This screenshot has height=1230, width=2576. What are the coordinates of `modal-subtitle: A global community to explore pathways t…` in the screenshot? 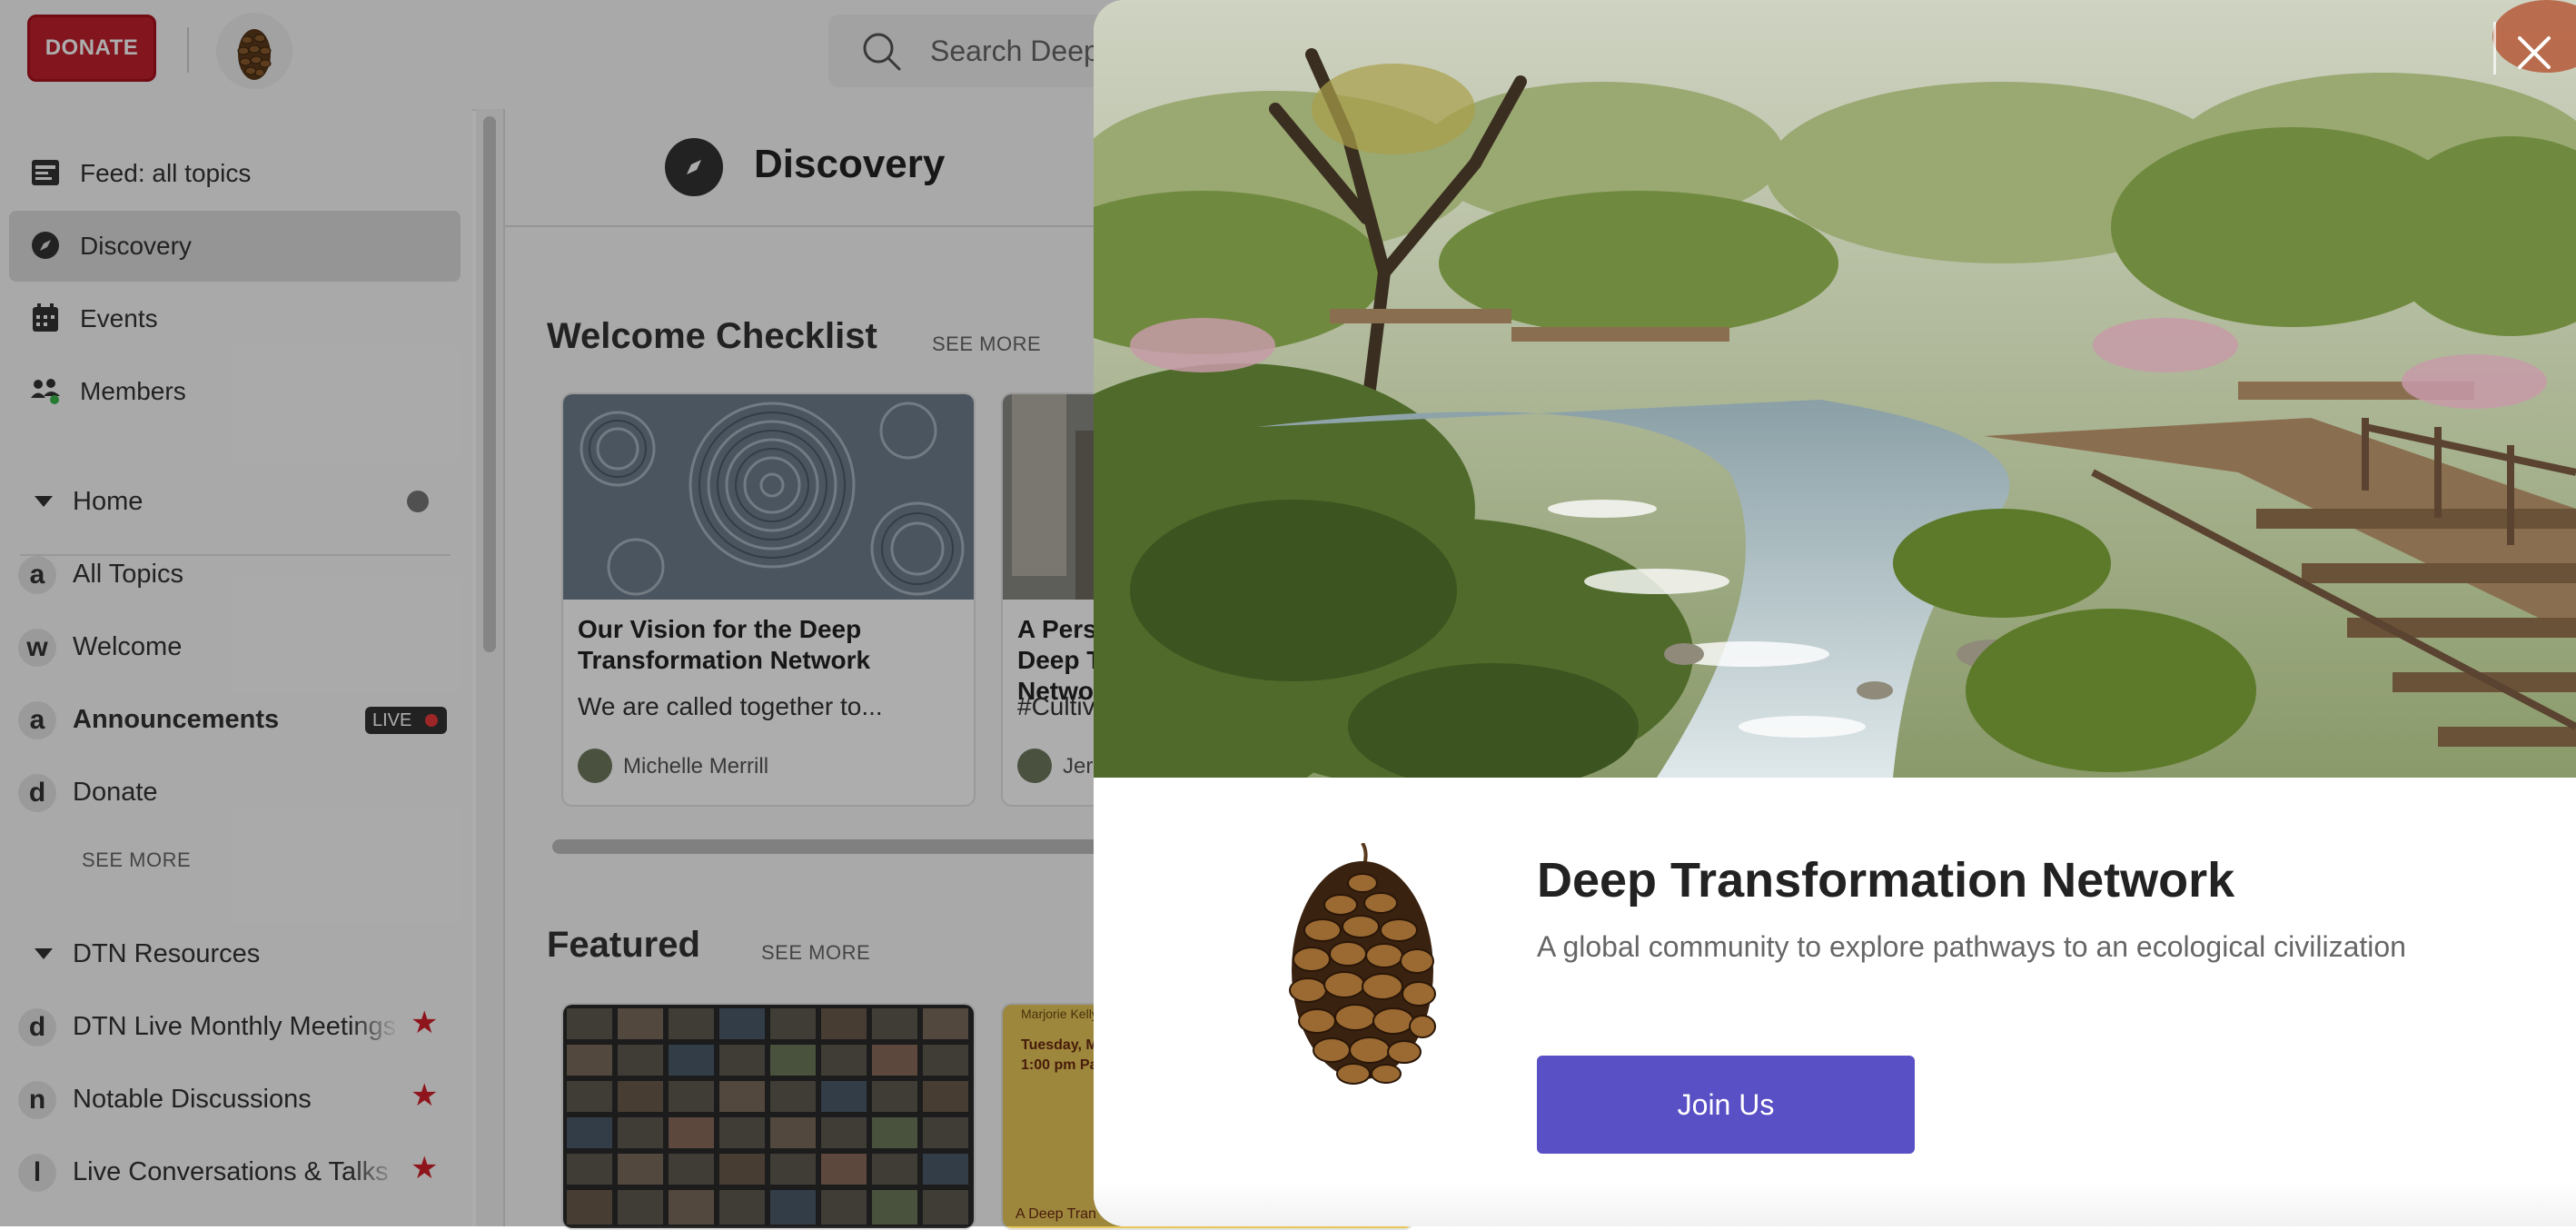 It's located at (1971, 947).